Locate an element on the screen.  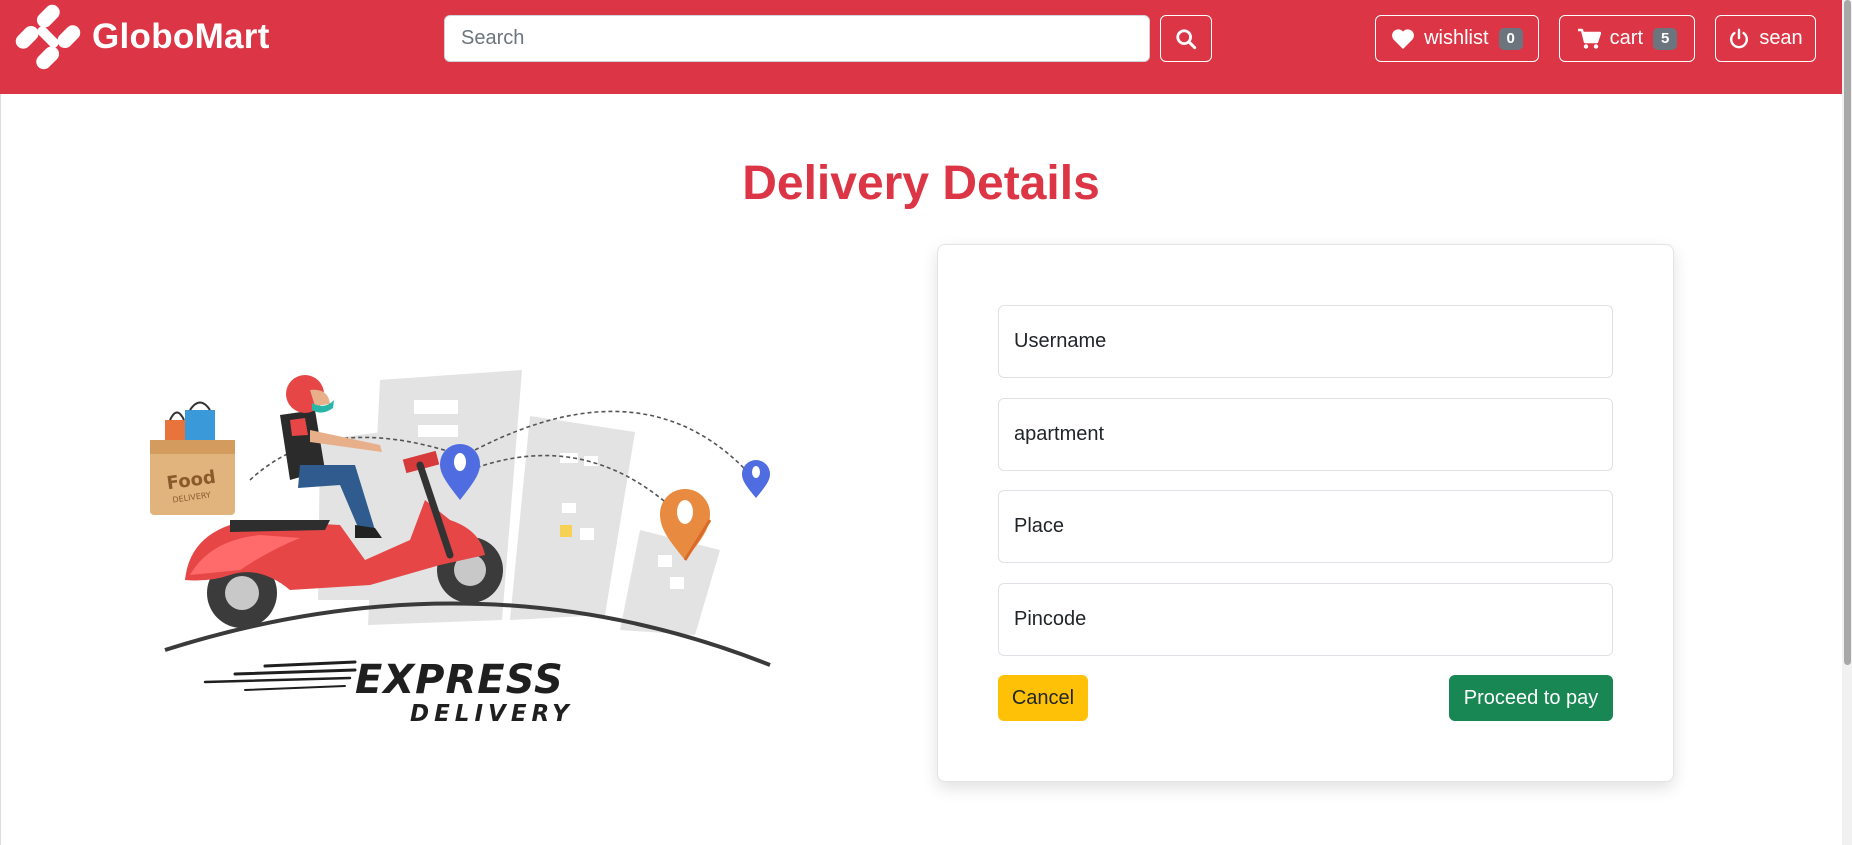
express-caption: EXPRESS is located at coordinates (459, 680).